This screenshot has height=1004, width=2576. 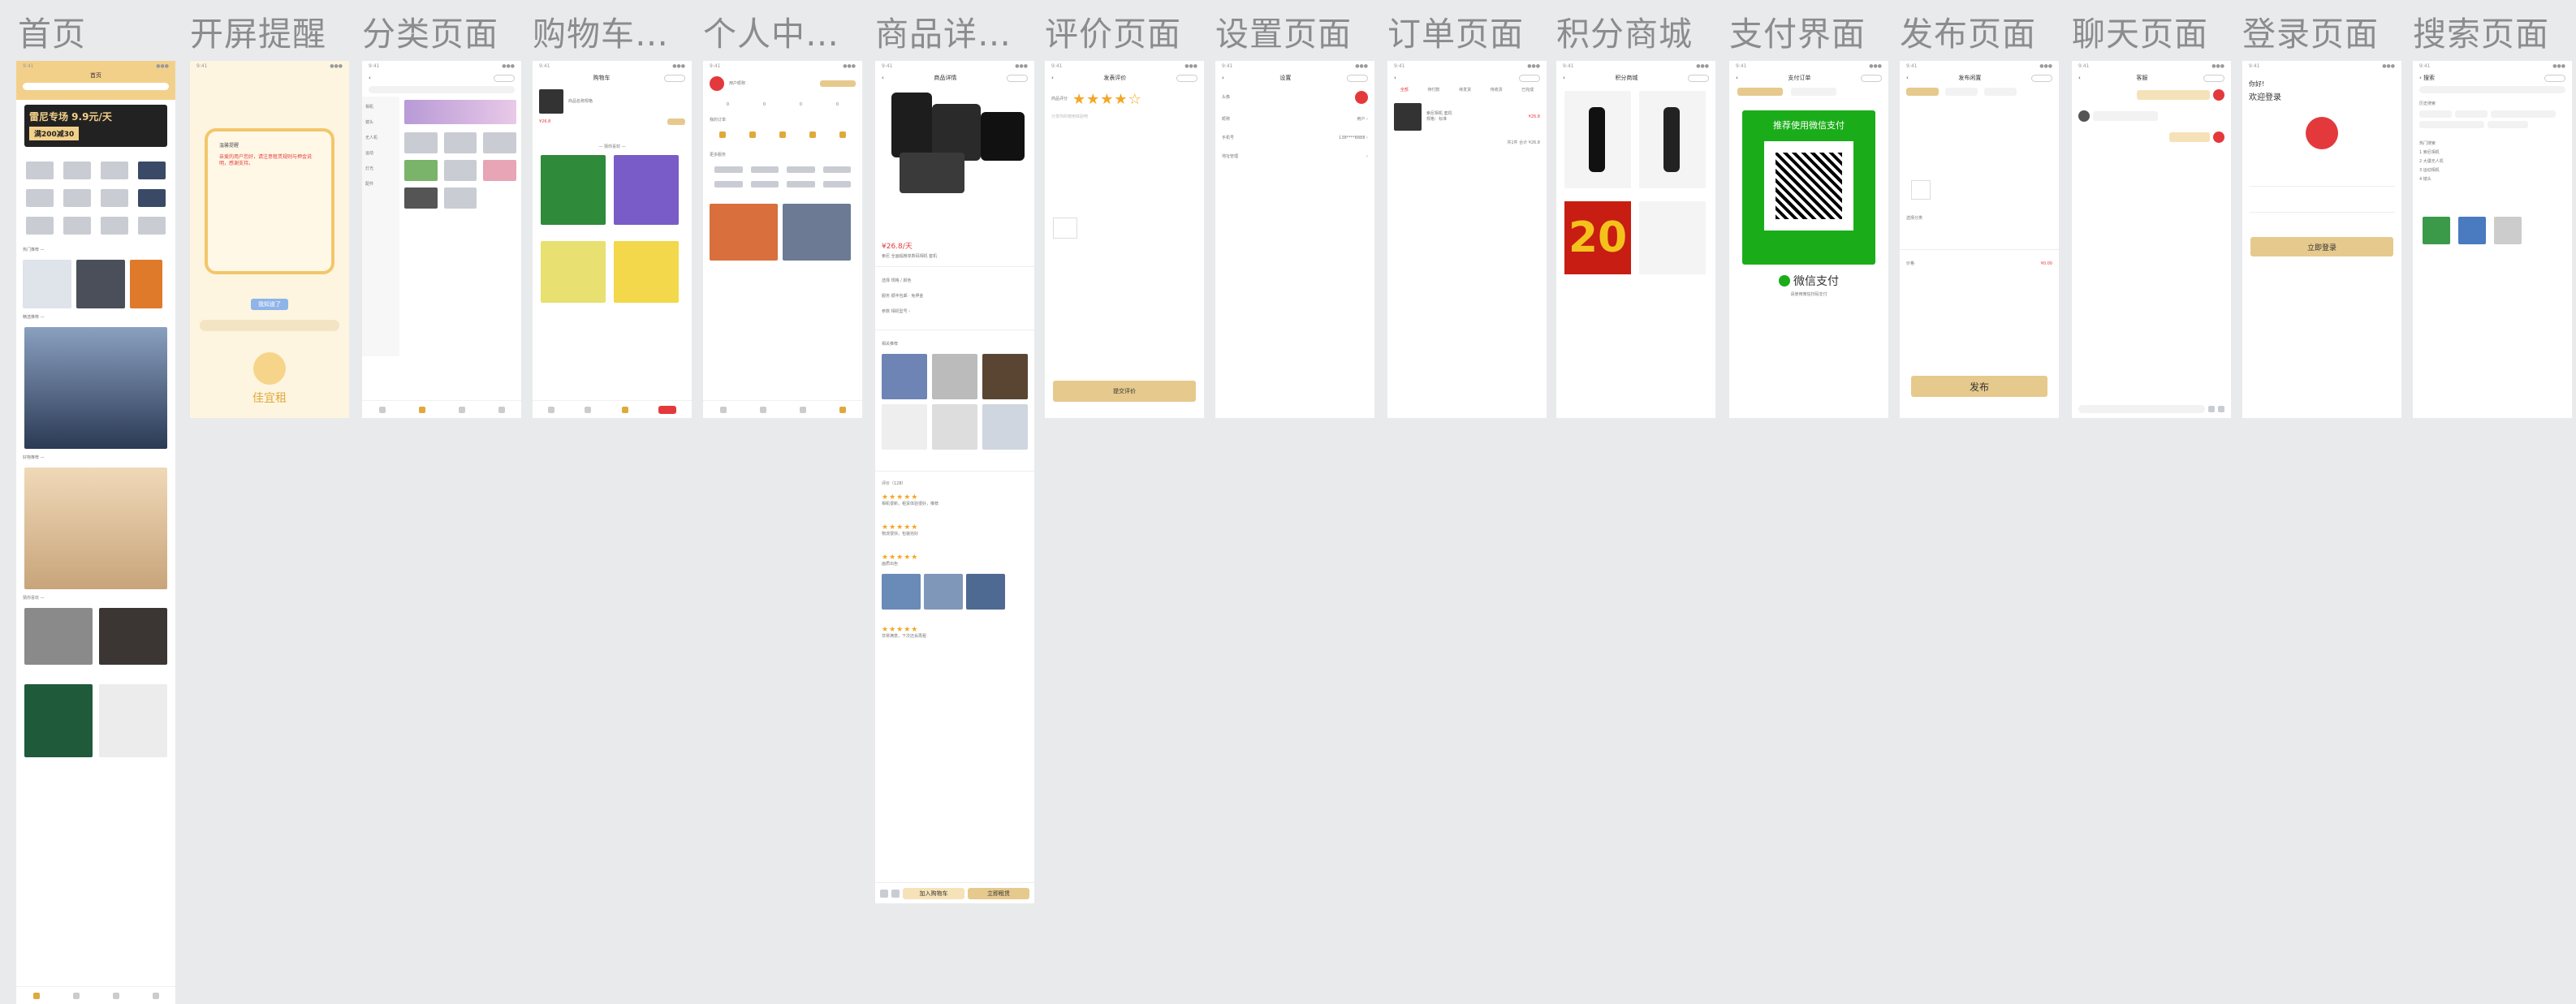 I want to click on title-login: 登录页面, so click(x=2310, y=34).